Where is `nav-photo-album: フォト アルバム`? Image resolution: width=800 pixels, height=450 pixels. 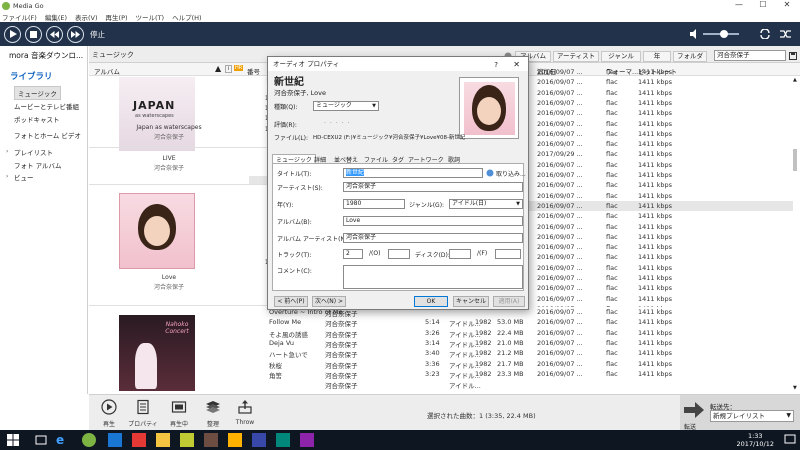 nav-photo-album: フォト アルバム is located at coordinates (38, 165).